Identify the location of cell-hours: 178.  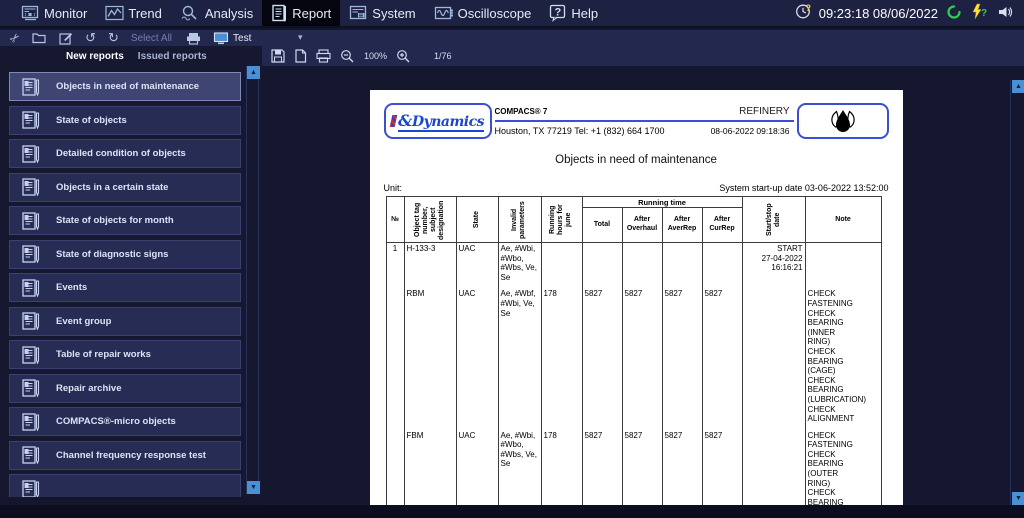
(561, 467).